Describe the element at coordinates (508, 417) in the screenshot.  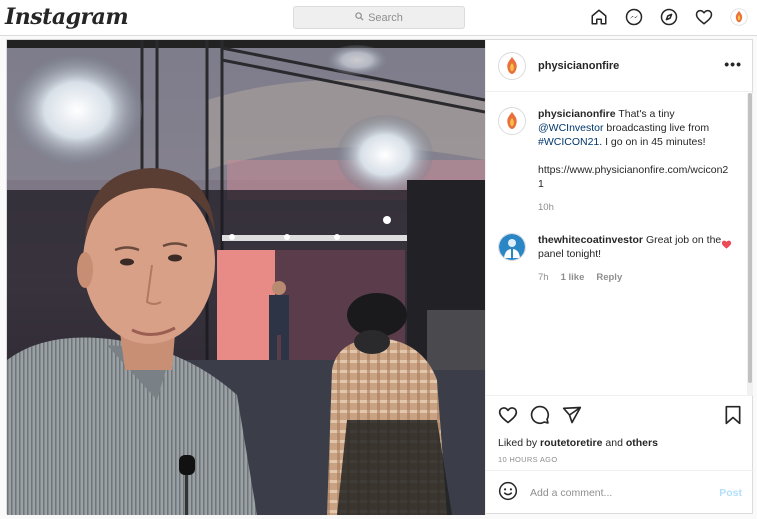
I see `like-heart-icon` at that location.